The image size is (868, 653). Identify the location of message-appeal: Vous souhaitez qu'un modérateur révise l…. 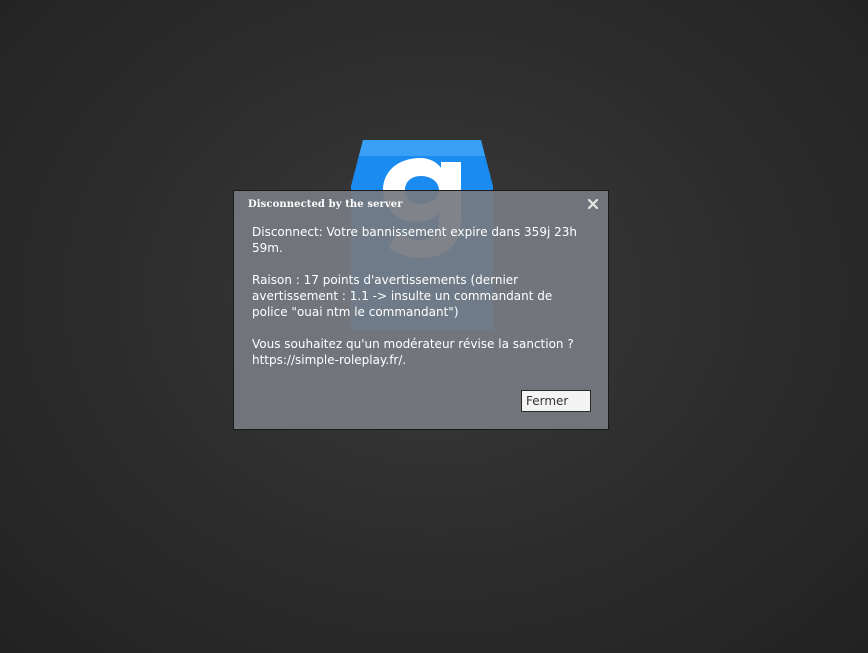
(413, 352).